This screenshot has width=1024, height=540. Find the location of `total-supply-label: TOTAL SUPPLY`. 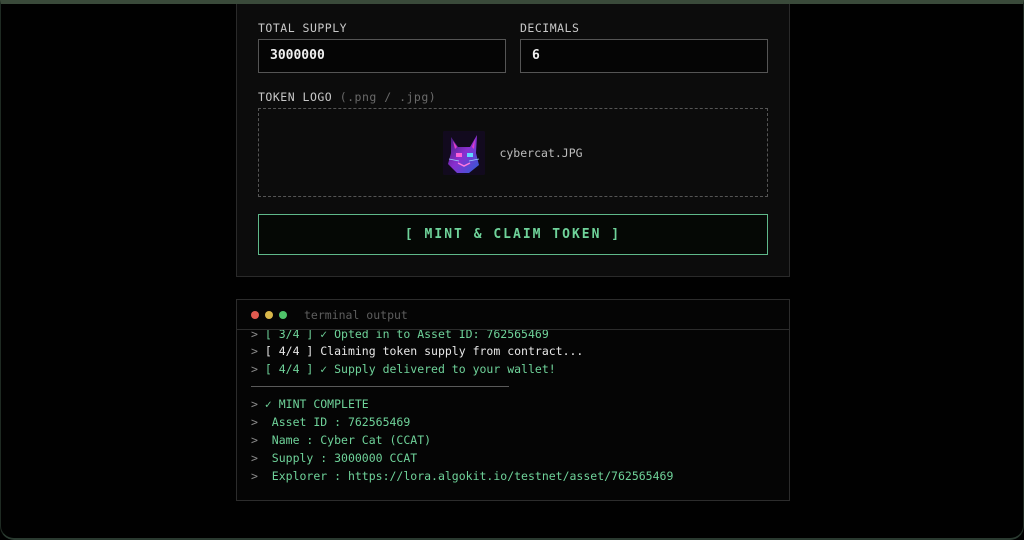

total-supply-label: TOTAL SUPPLY is located at coordinates (303, 28).